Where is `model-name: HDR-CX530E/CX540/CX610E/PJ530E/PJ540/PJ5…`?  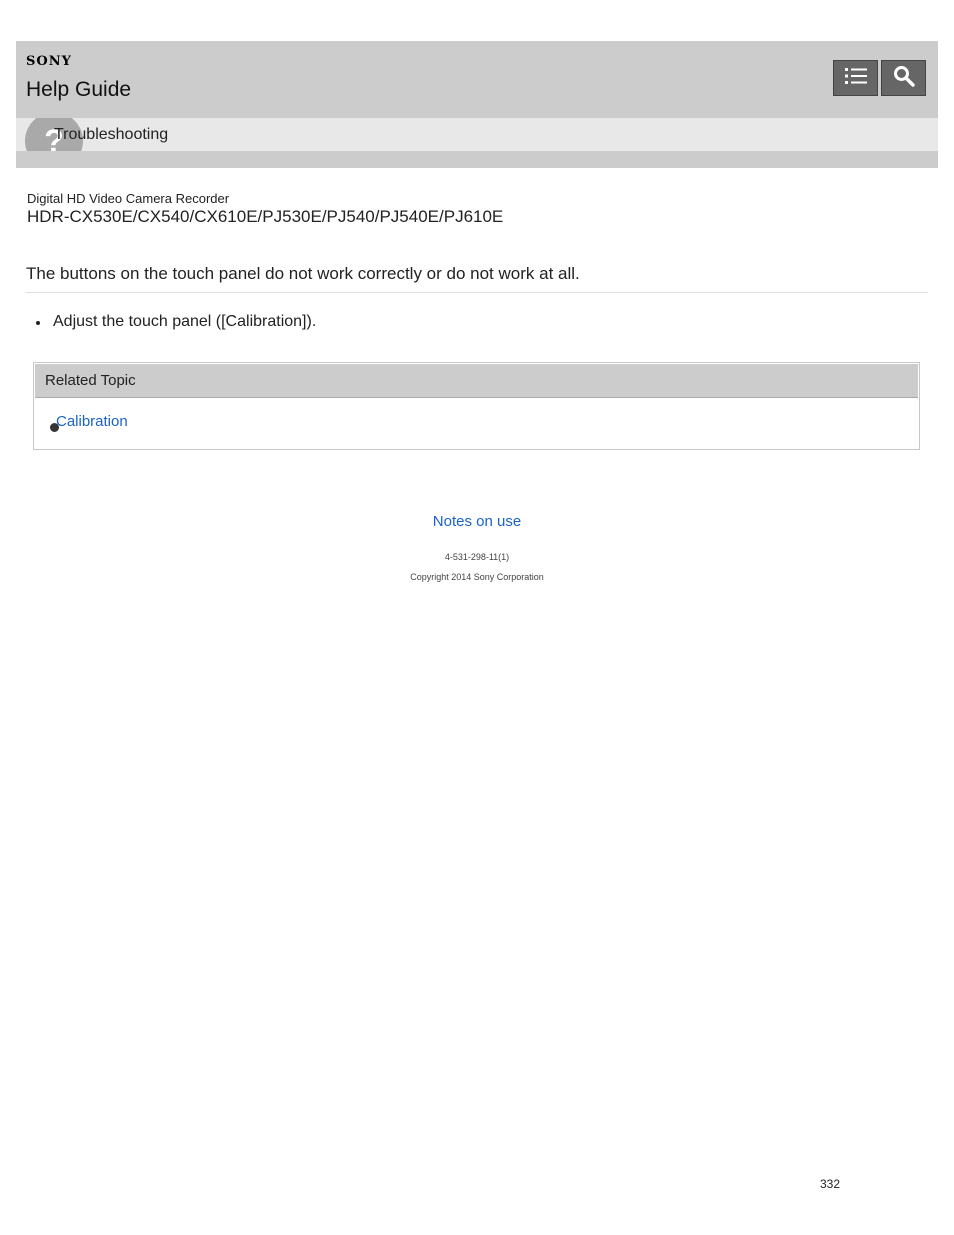 model-name: HDR-CX530E/CX540/CX610E/PJ530E/PJ540/PJ5… is located at coordinates (265, 216).